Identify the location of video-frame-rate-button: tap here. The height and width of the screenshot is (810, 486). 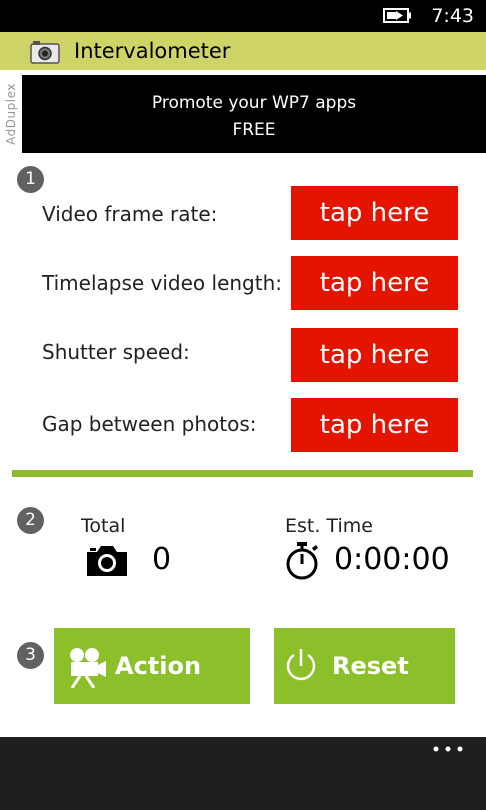
(374, 213).